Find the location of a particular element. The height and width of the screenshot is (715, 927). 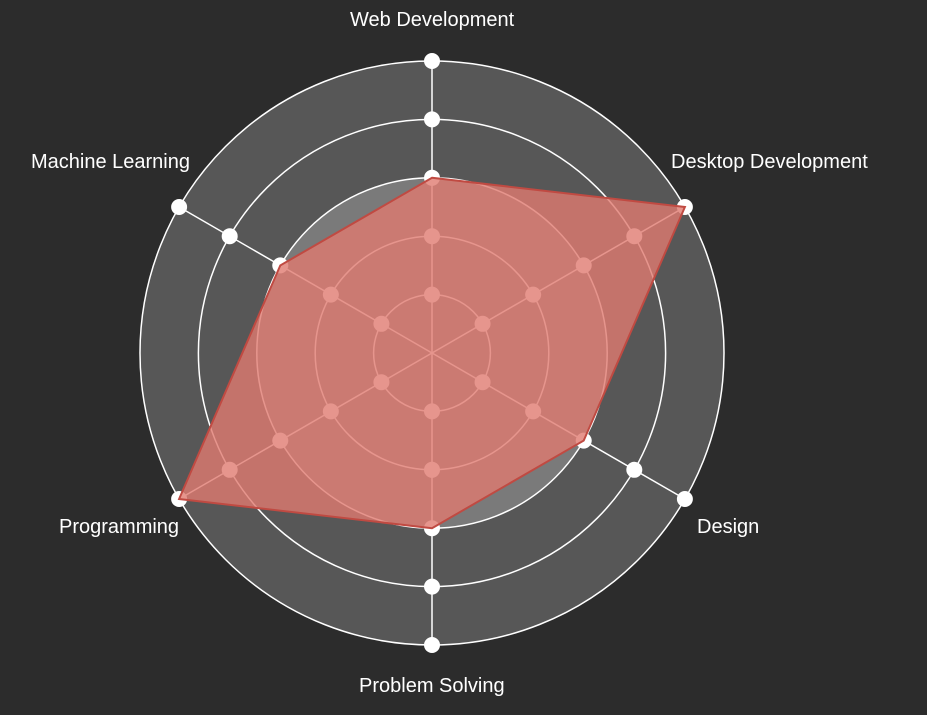

axis-label-problem-solving: Problem Solving is located at coordinates (432, 686).